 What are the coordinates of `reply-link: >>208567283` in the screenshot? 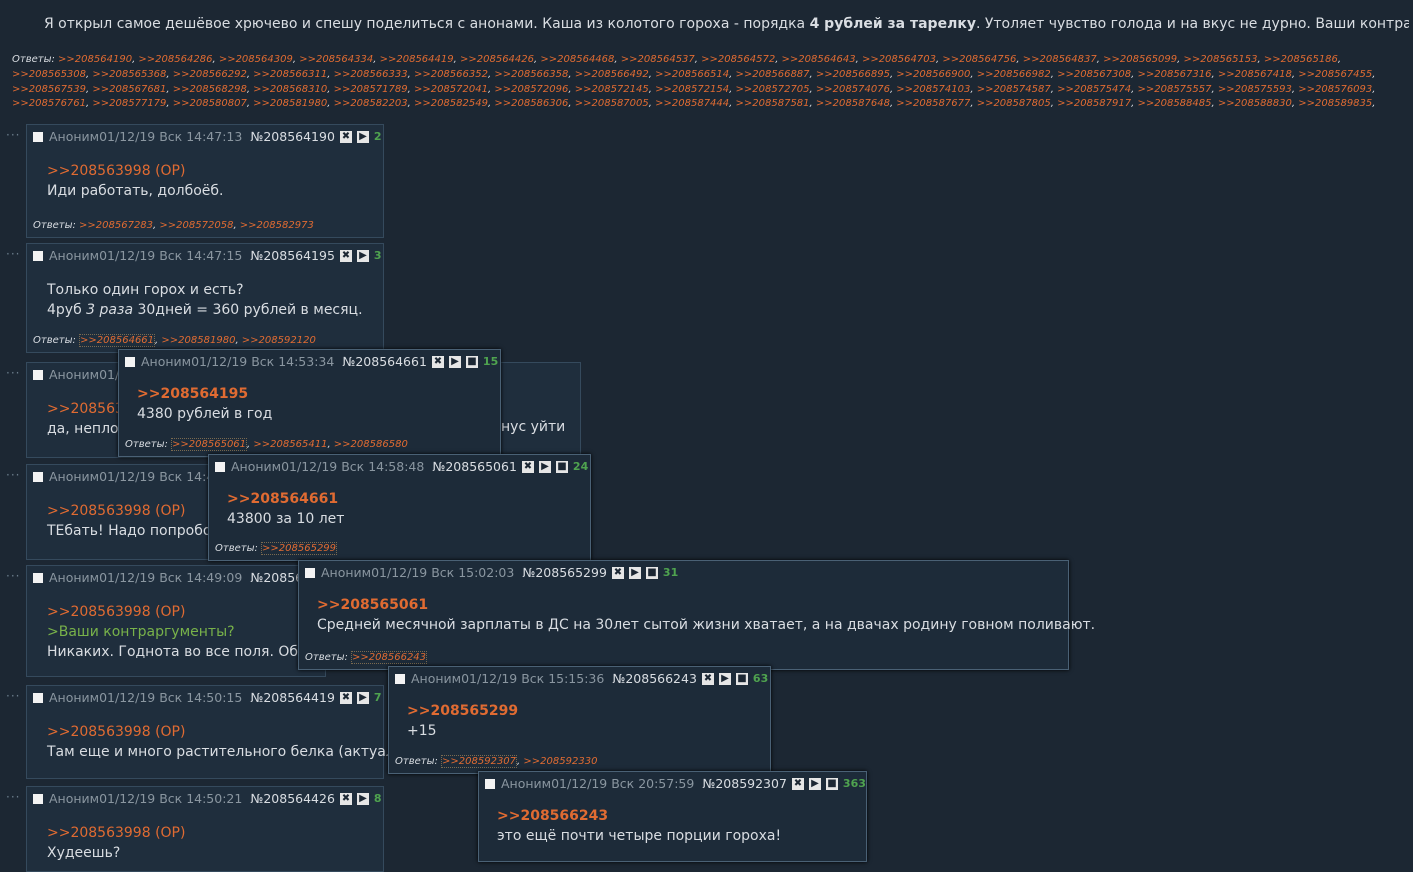 It's located at (116, 225).